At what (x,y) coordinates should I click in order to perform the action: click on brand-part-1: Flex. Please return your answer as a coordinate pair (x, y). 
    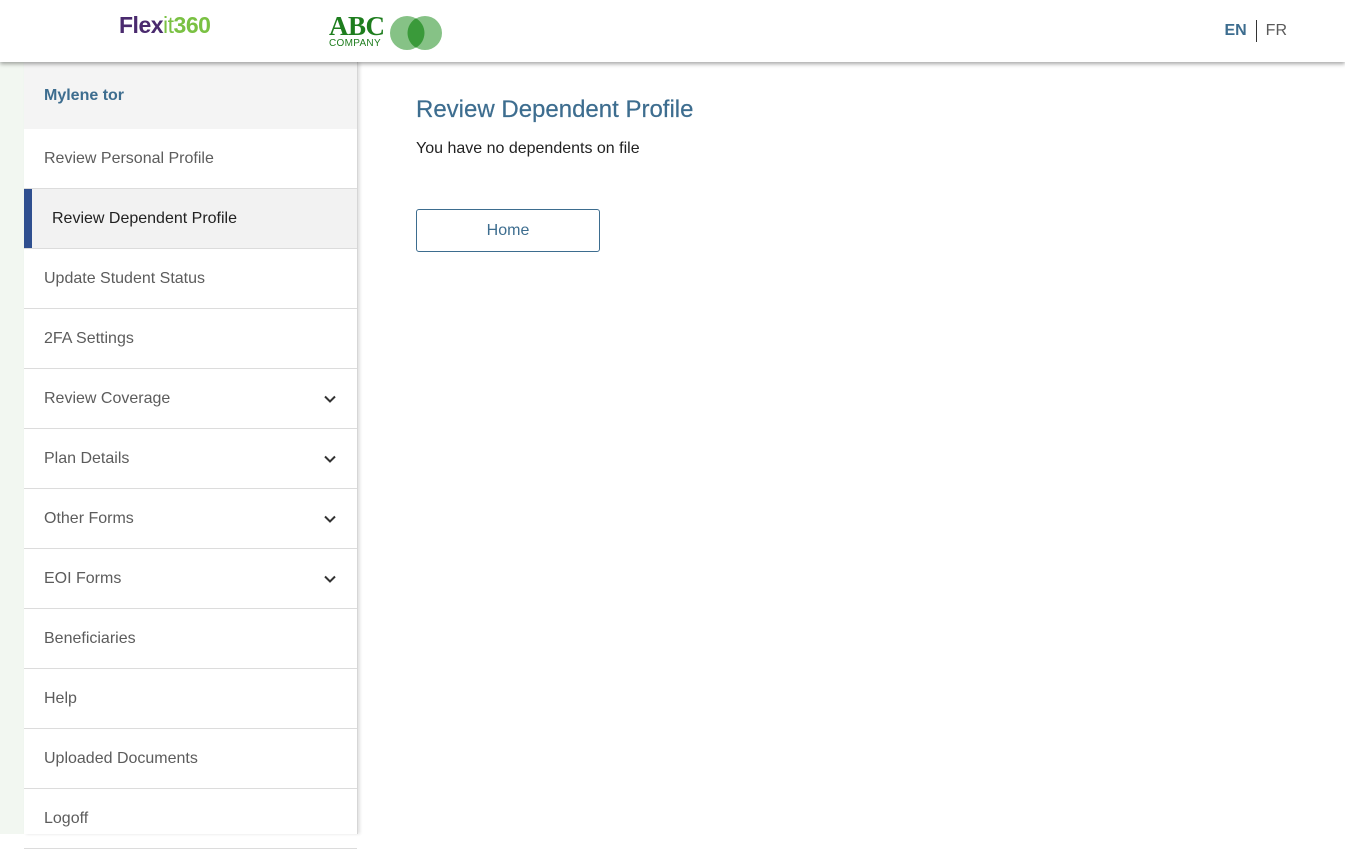
    Looking at the image, I should click on (141, 25).